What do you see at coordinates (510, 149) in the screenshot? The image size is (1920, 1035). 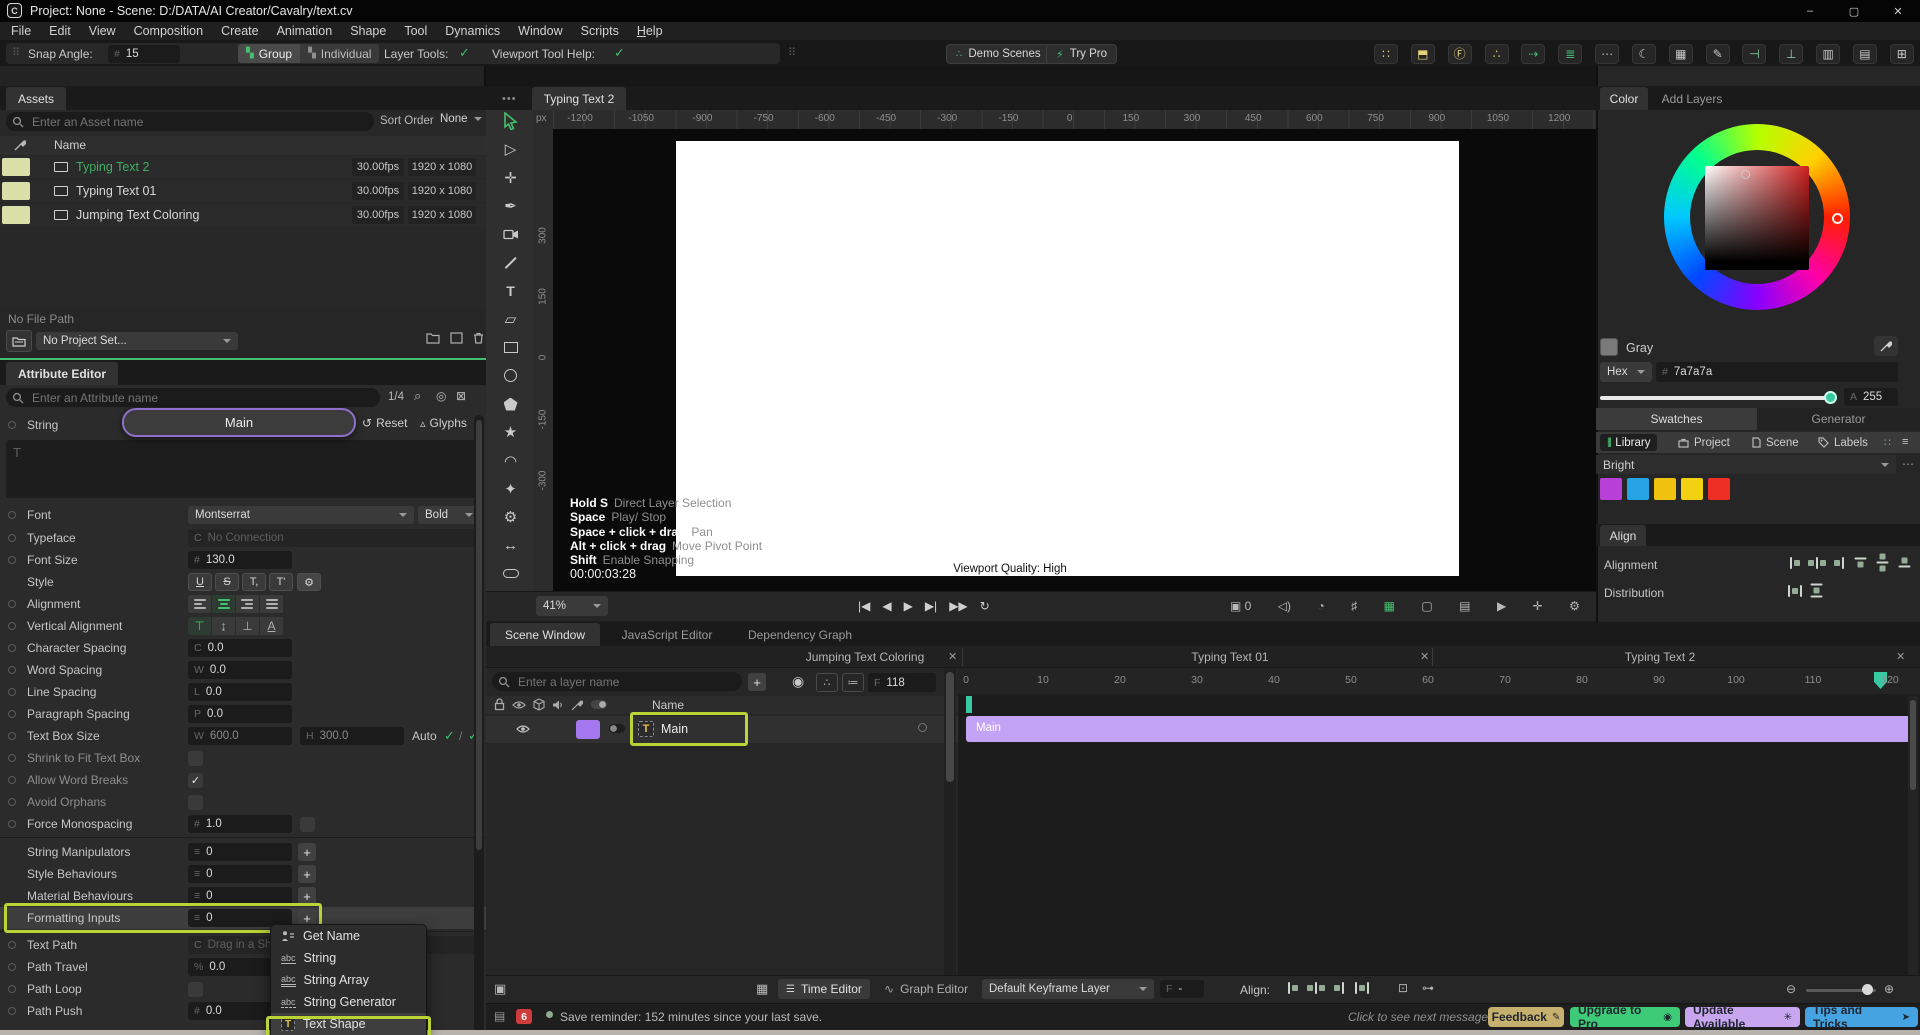 I see `direct-select-tool: ▷` at bounding box center [510, 149].